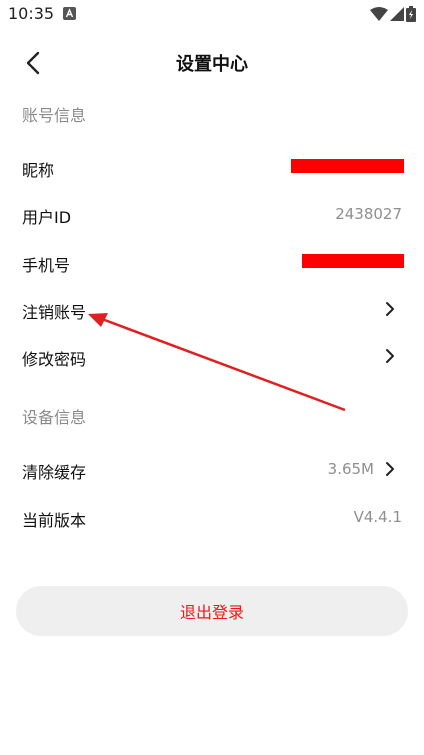 Image resolution: width=424 pixels, height=755 pixels. Describe the element at coordinates (47, 217) in the screenshot. I see `row-label: 用户ID` at that location.